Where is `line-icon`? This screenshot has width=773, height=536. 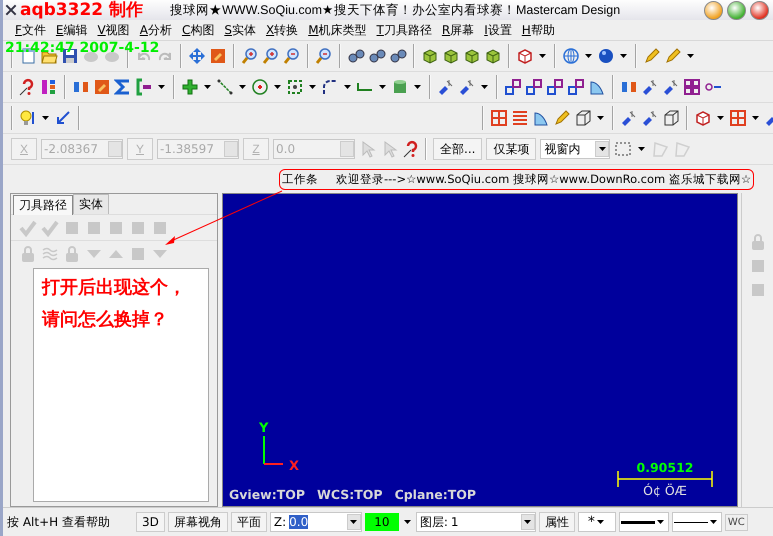
line-icon is located at coordinates (225, 87).